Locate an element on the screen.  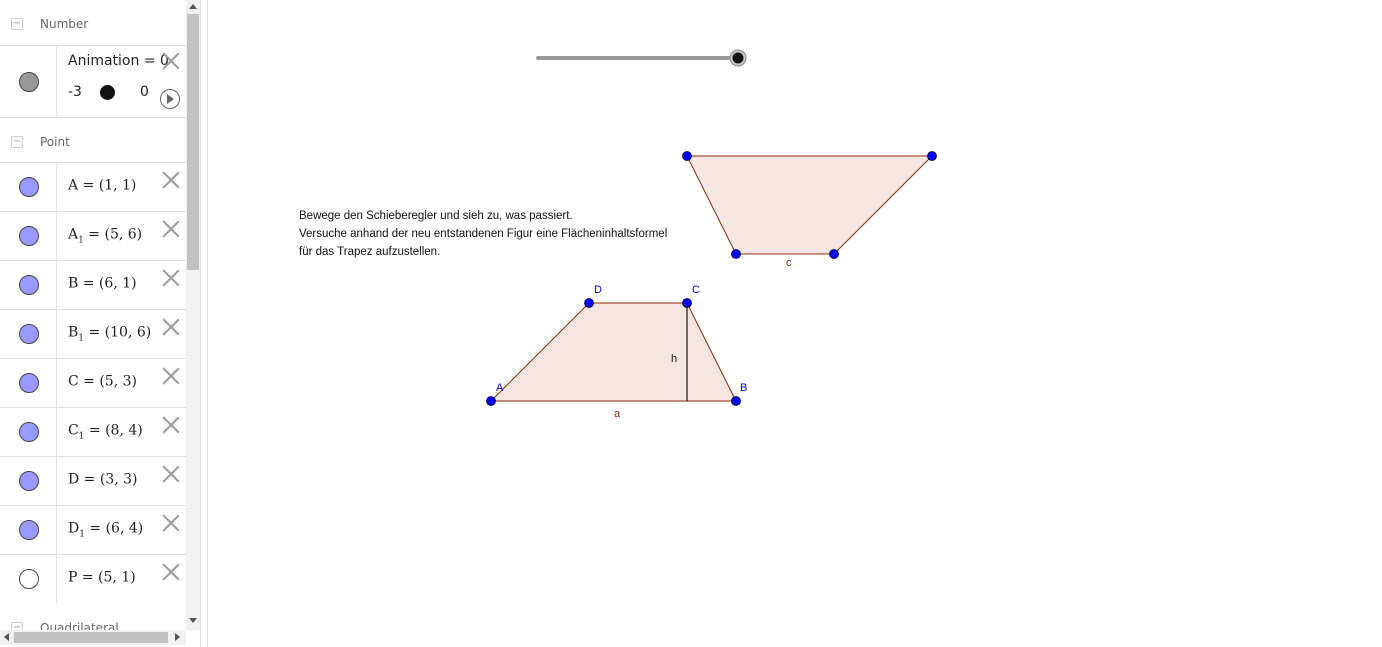
point-row: C1 = (8, 4) is located at coordinates (93, 431).